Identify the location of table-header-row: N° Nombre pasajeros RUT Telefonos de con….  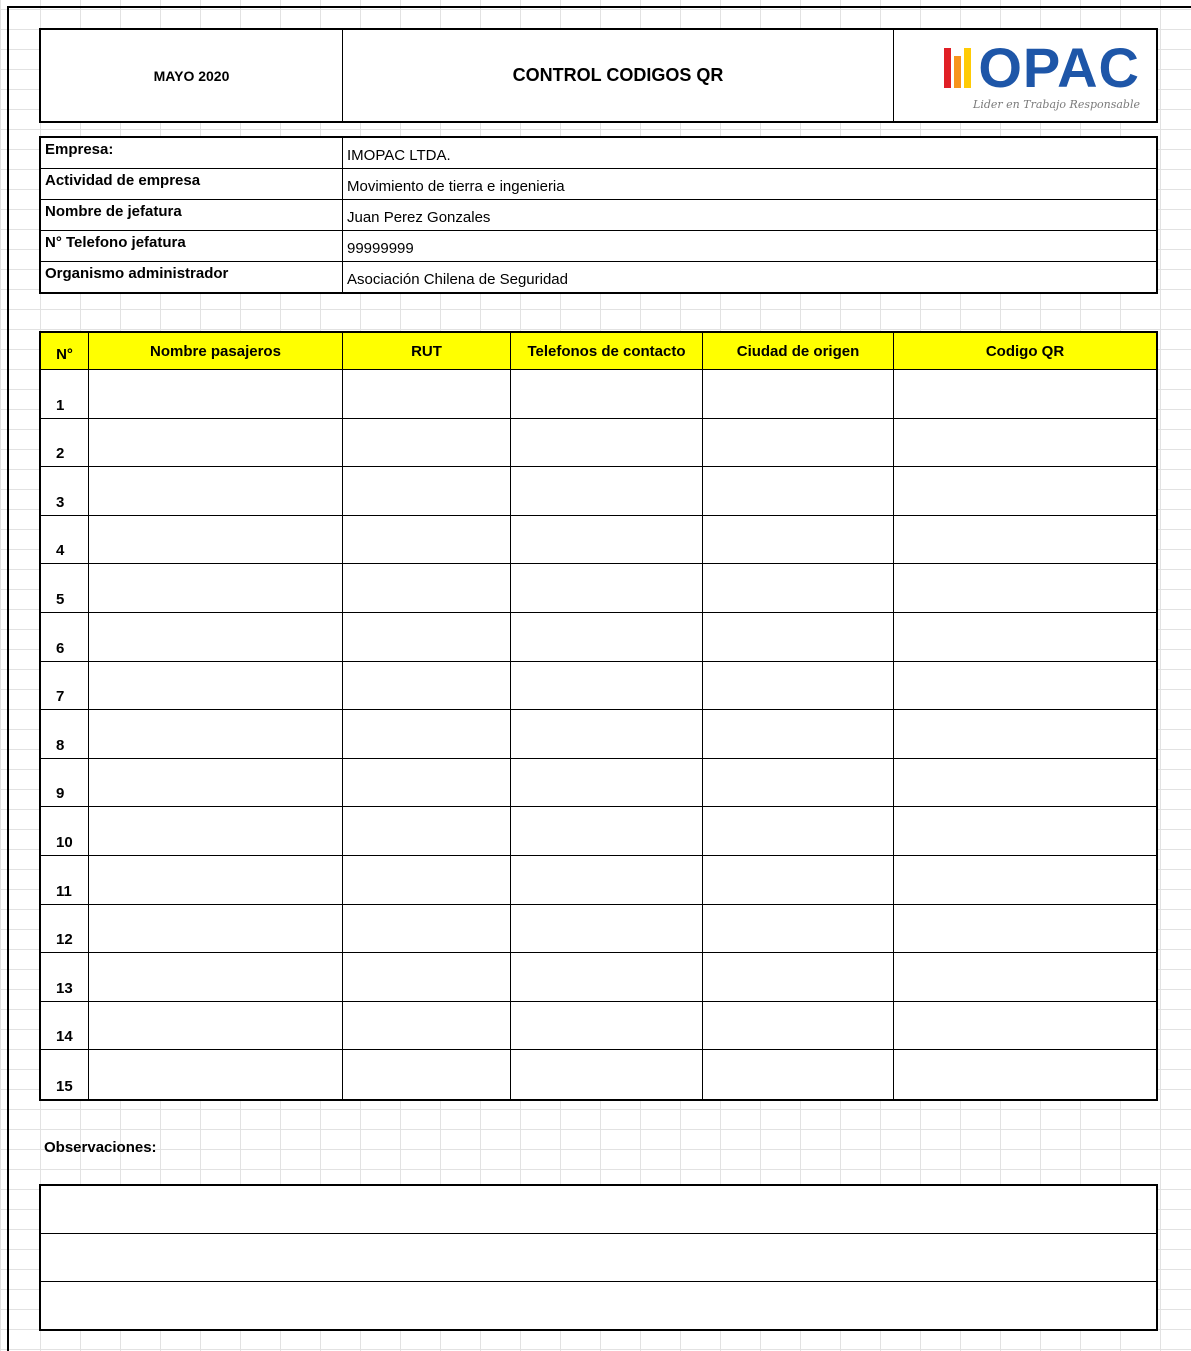
(598, 351).